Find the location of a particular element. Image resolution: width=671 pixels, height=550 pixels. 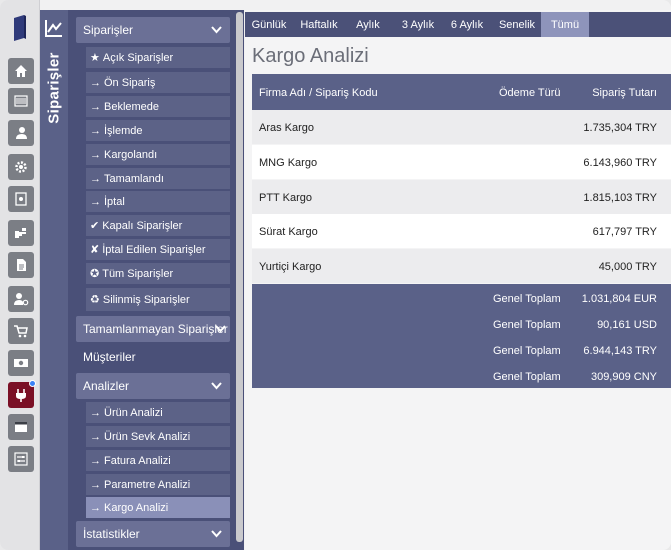

menu-item-deleted-orders: ♻ Silinmiş Siparişler is located at coordinates (158, 299).